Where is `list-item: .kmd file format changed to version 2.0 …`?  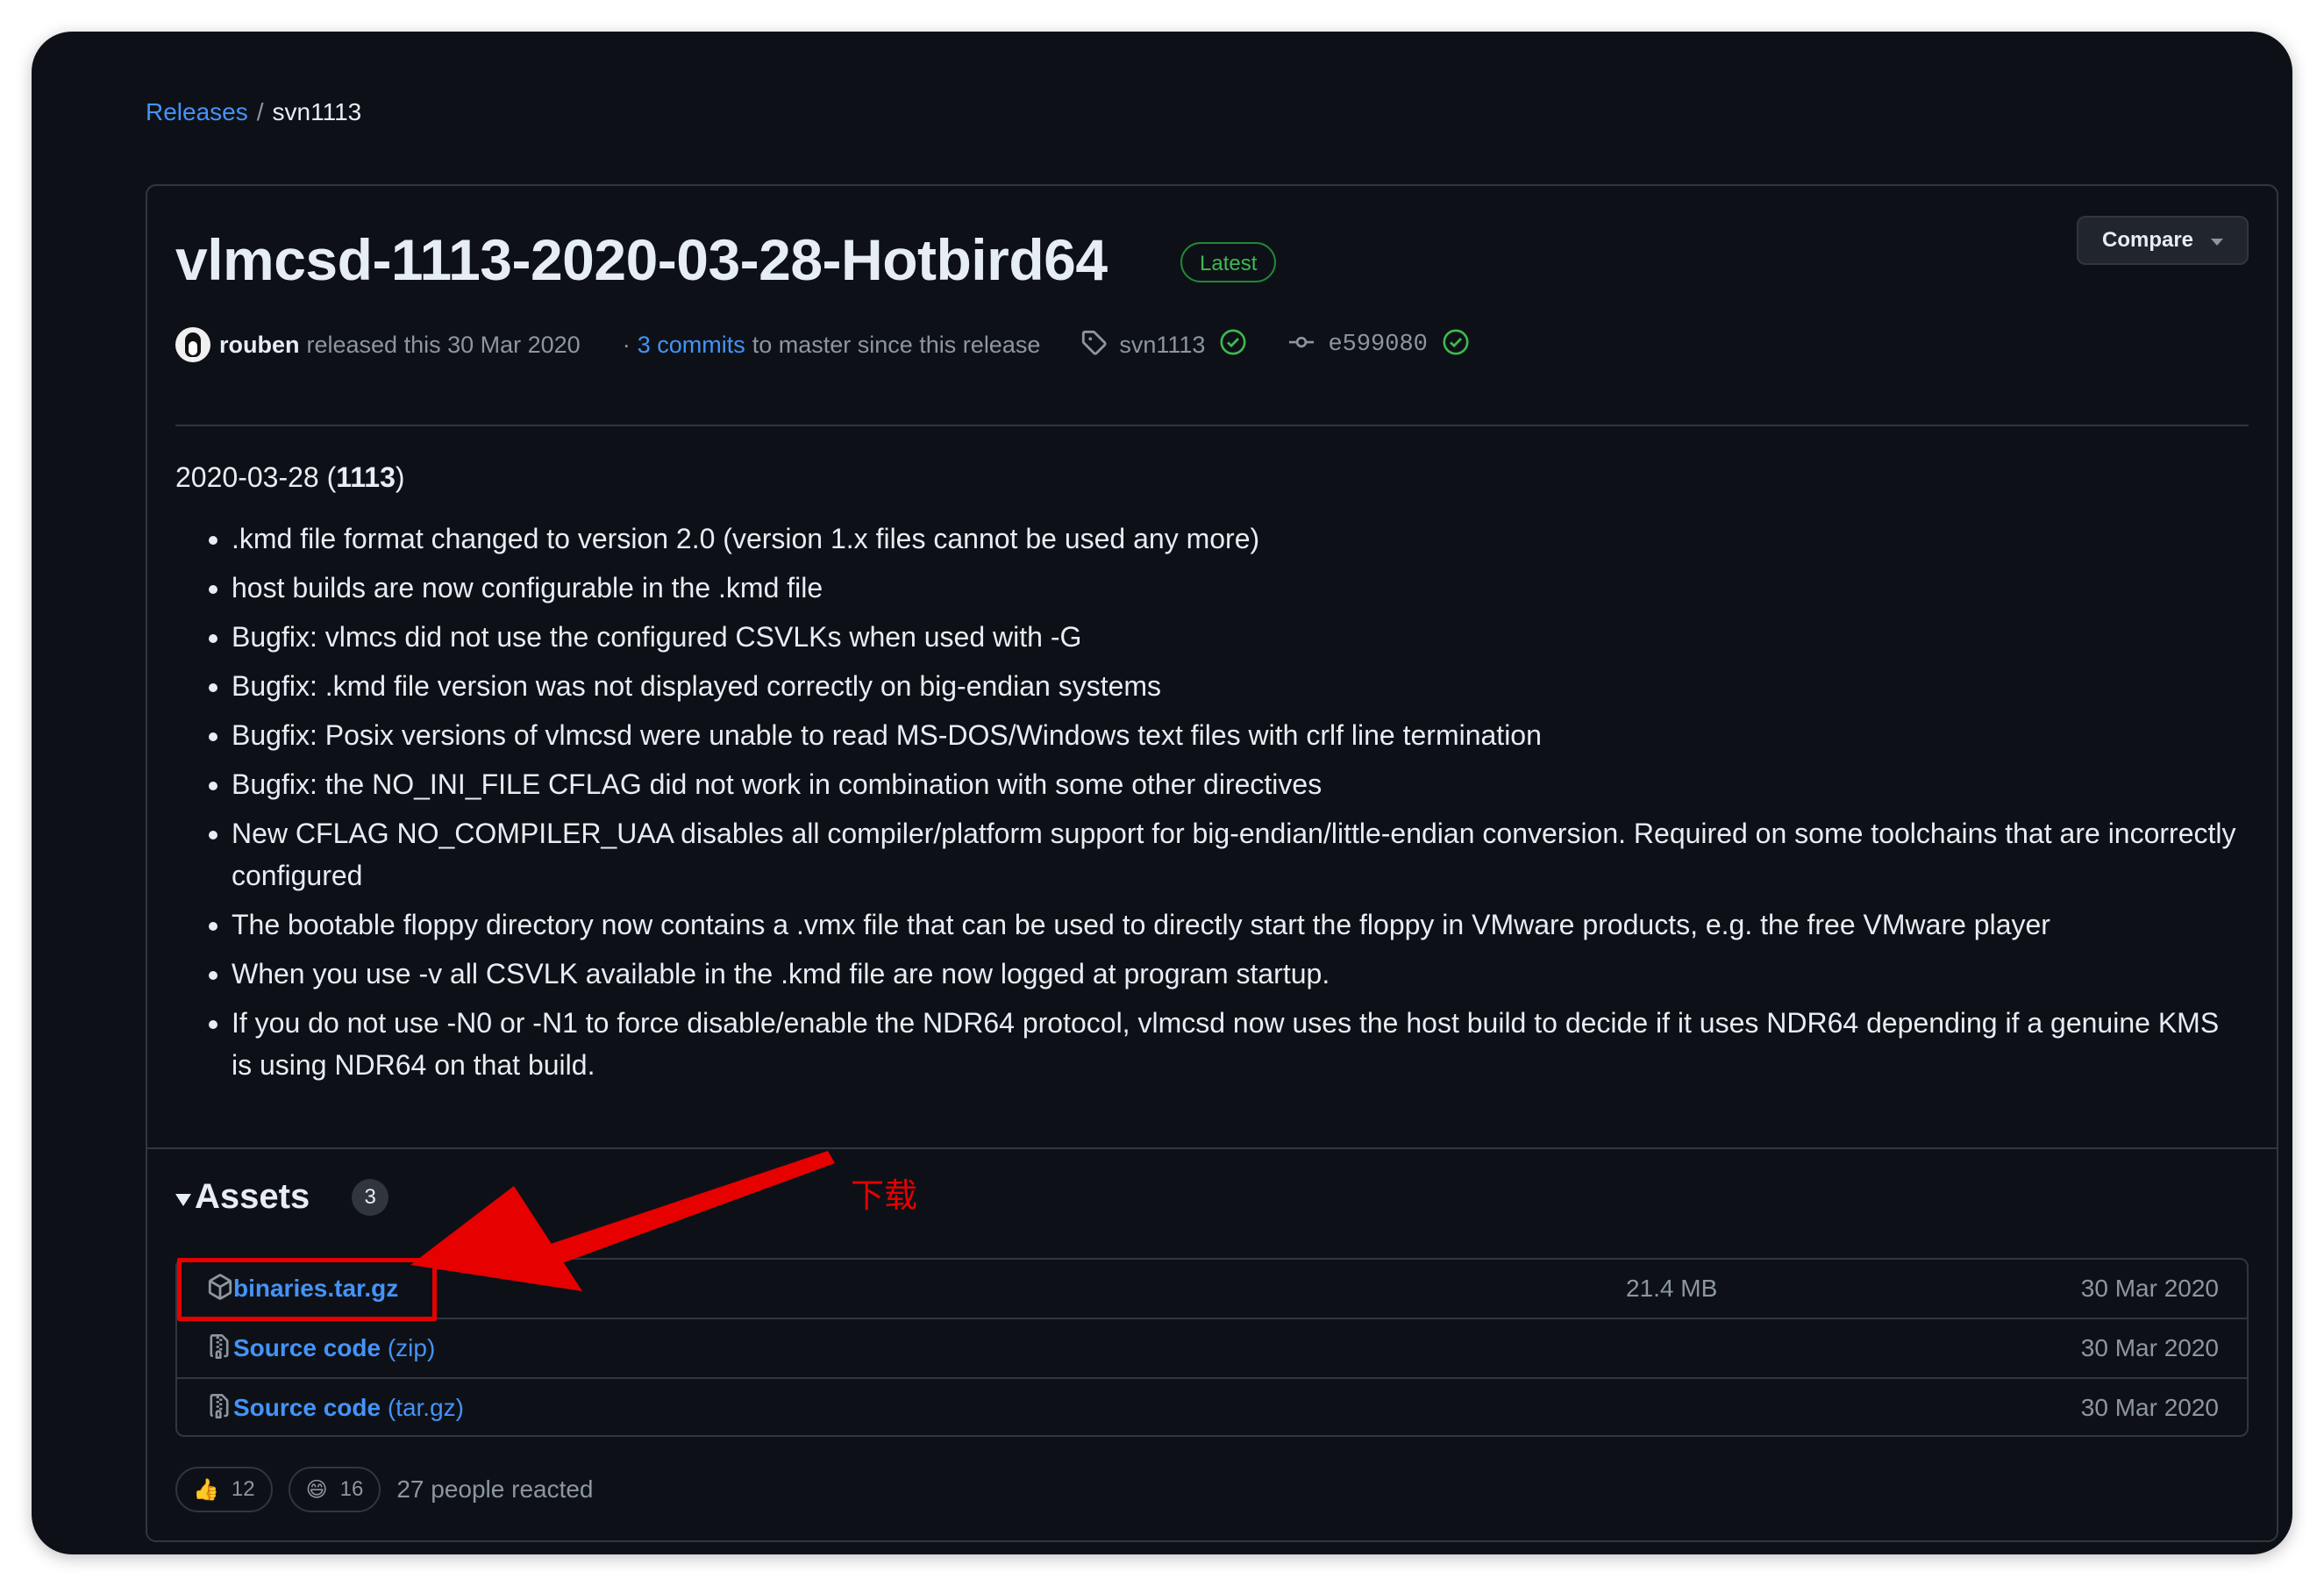
list-item: .kmd file format changed to version 2.0 … is located at coordinates (1238, 539).